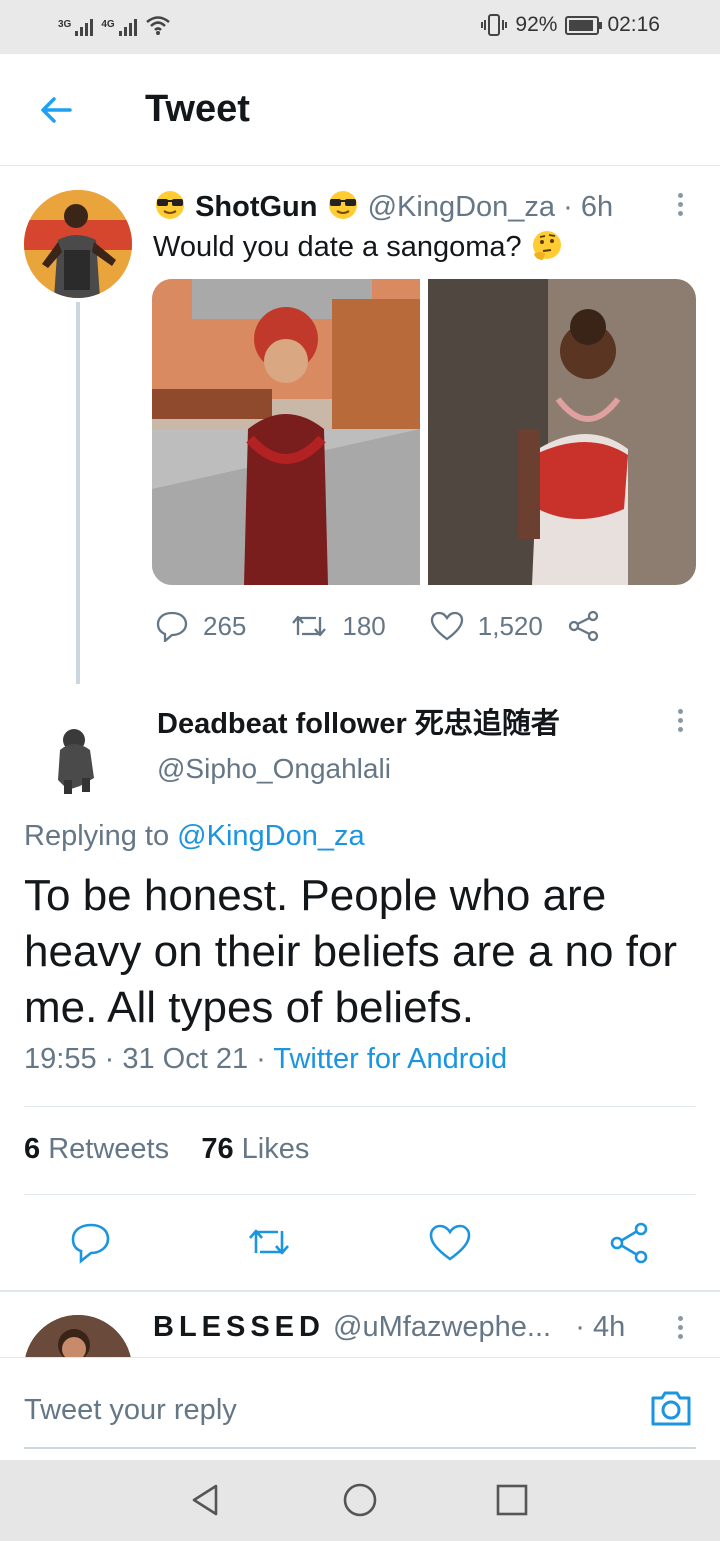 This screenshot has width=720, height=1541. Describe the element at coordinates (360, 1409) in the screenshot. I see `reply-composer: Tweet your reply` at that location.